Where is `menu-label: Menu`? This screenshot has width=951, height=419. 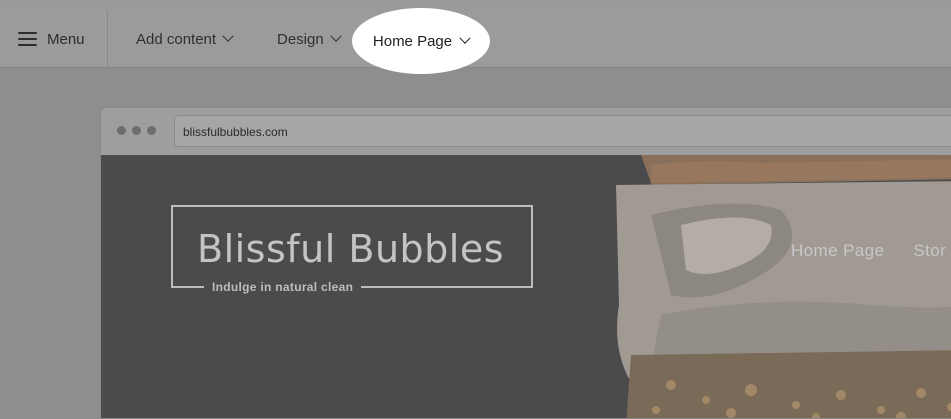 menu-label: Menu is located at coordinates (66, 39).